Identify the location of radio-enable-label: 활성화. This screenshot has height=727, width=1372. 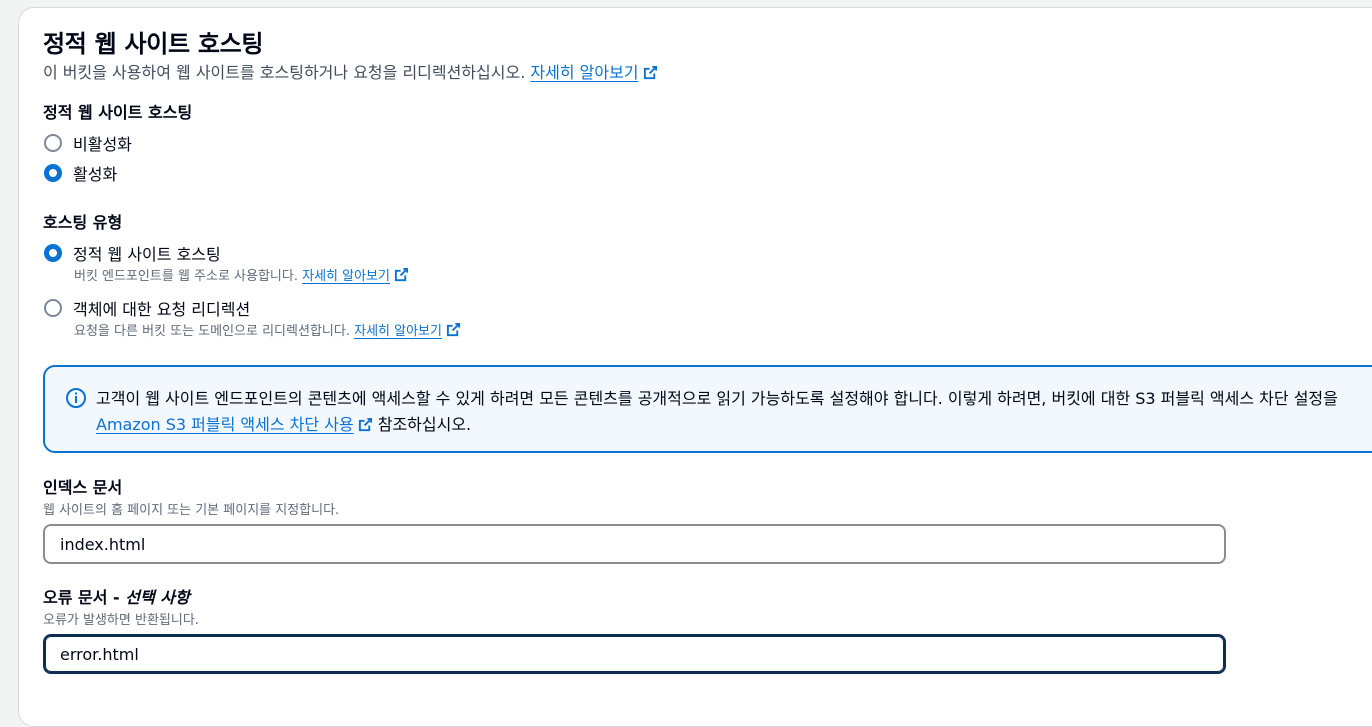
(95, 174).